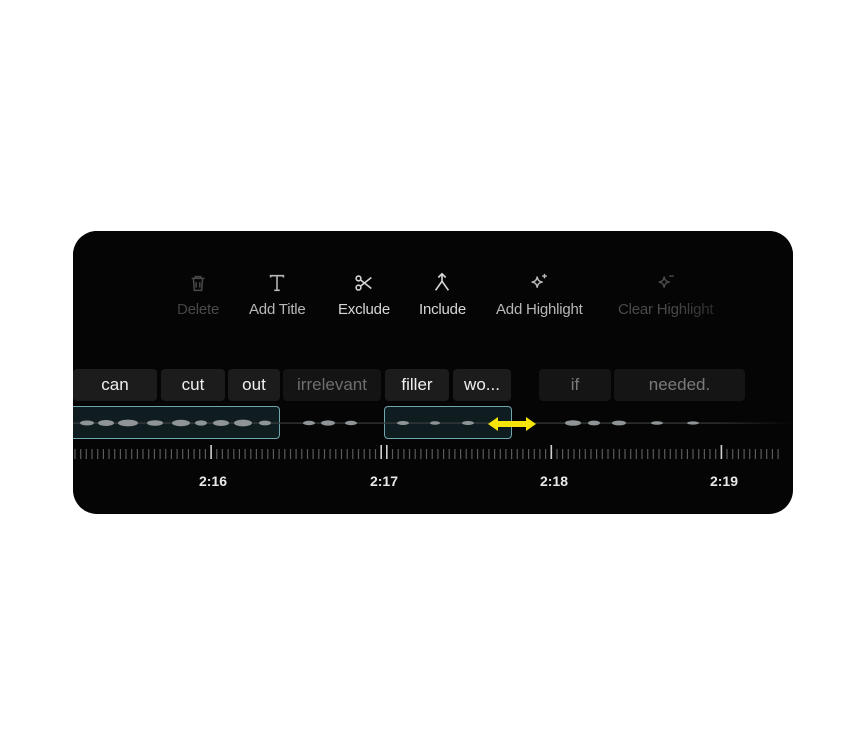 The height and width of the screenshot is (753, 864). I want to click on audio-waveform, so click(433, 423).